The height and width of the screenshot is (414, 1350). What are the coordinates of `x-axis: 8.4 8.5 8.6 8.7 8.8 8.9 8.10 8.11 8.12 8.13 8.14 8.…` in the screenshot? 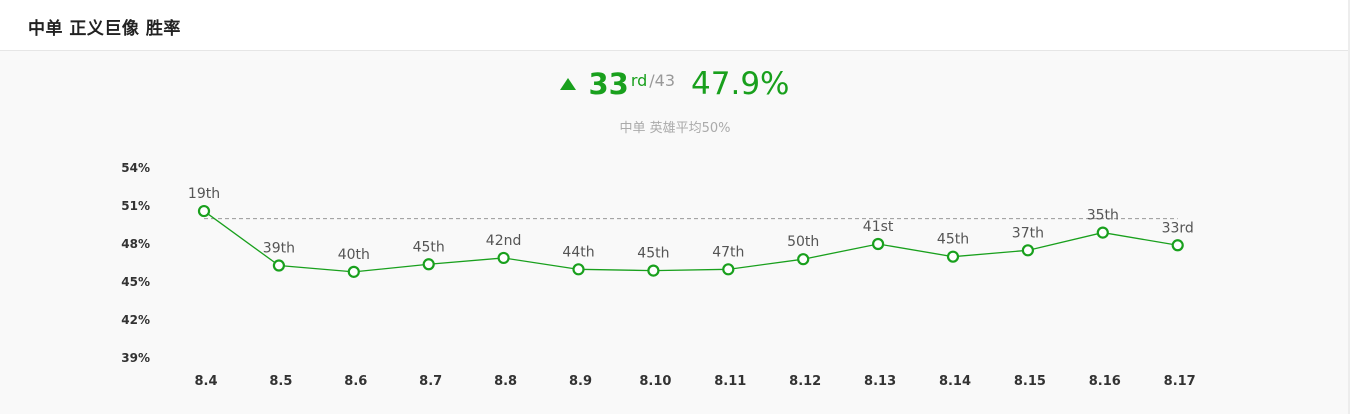 It's located at (694, 381).